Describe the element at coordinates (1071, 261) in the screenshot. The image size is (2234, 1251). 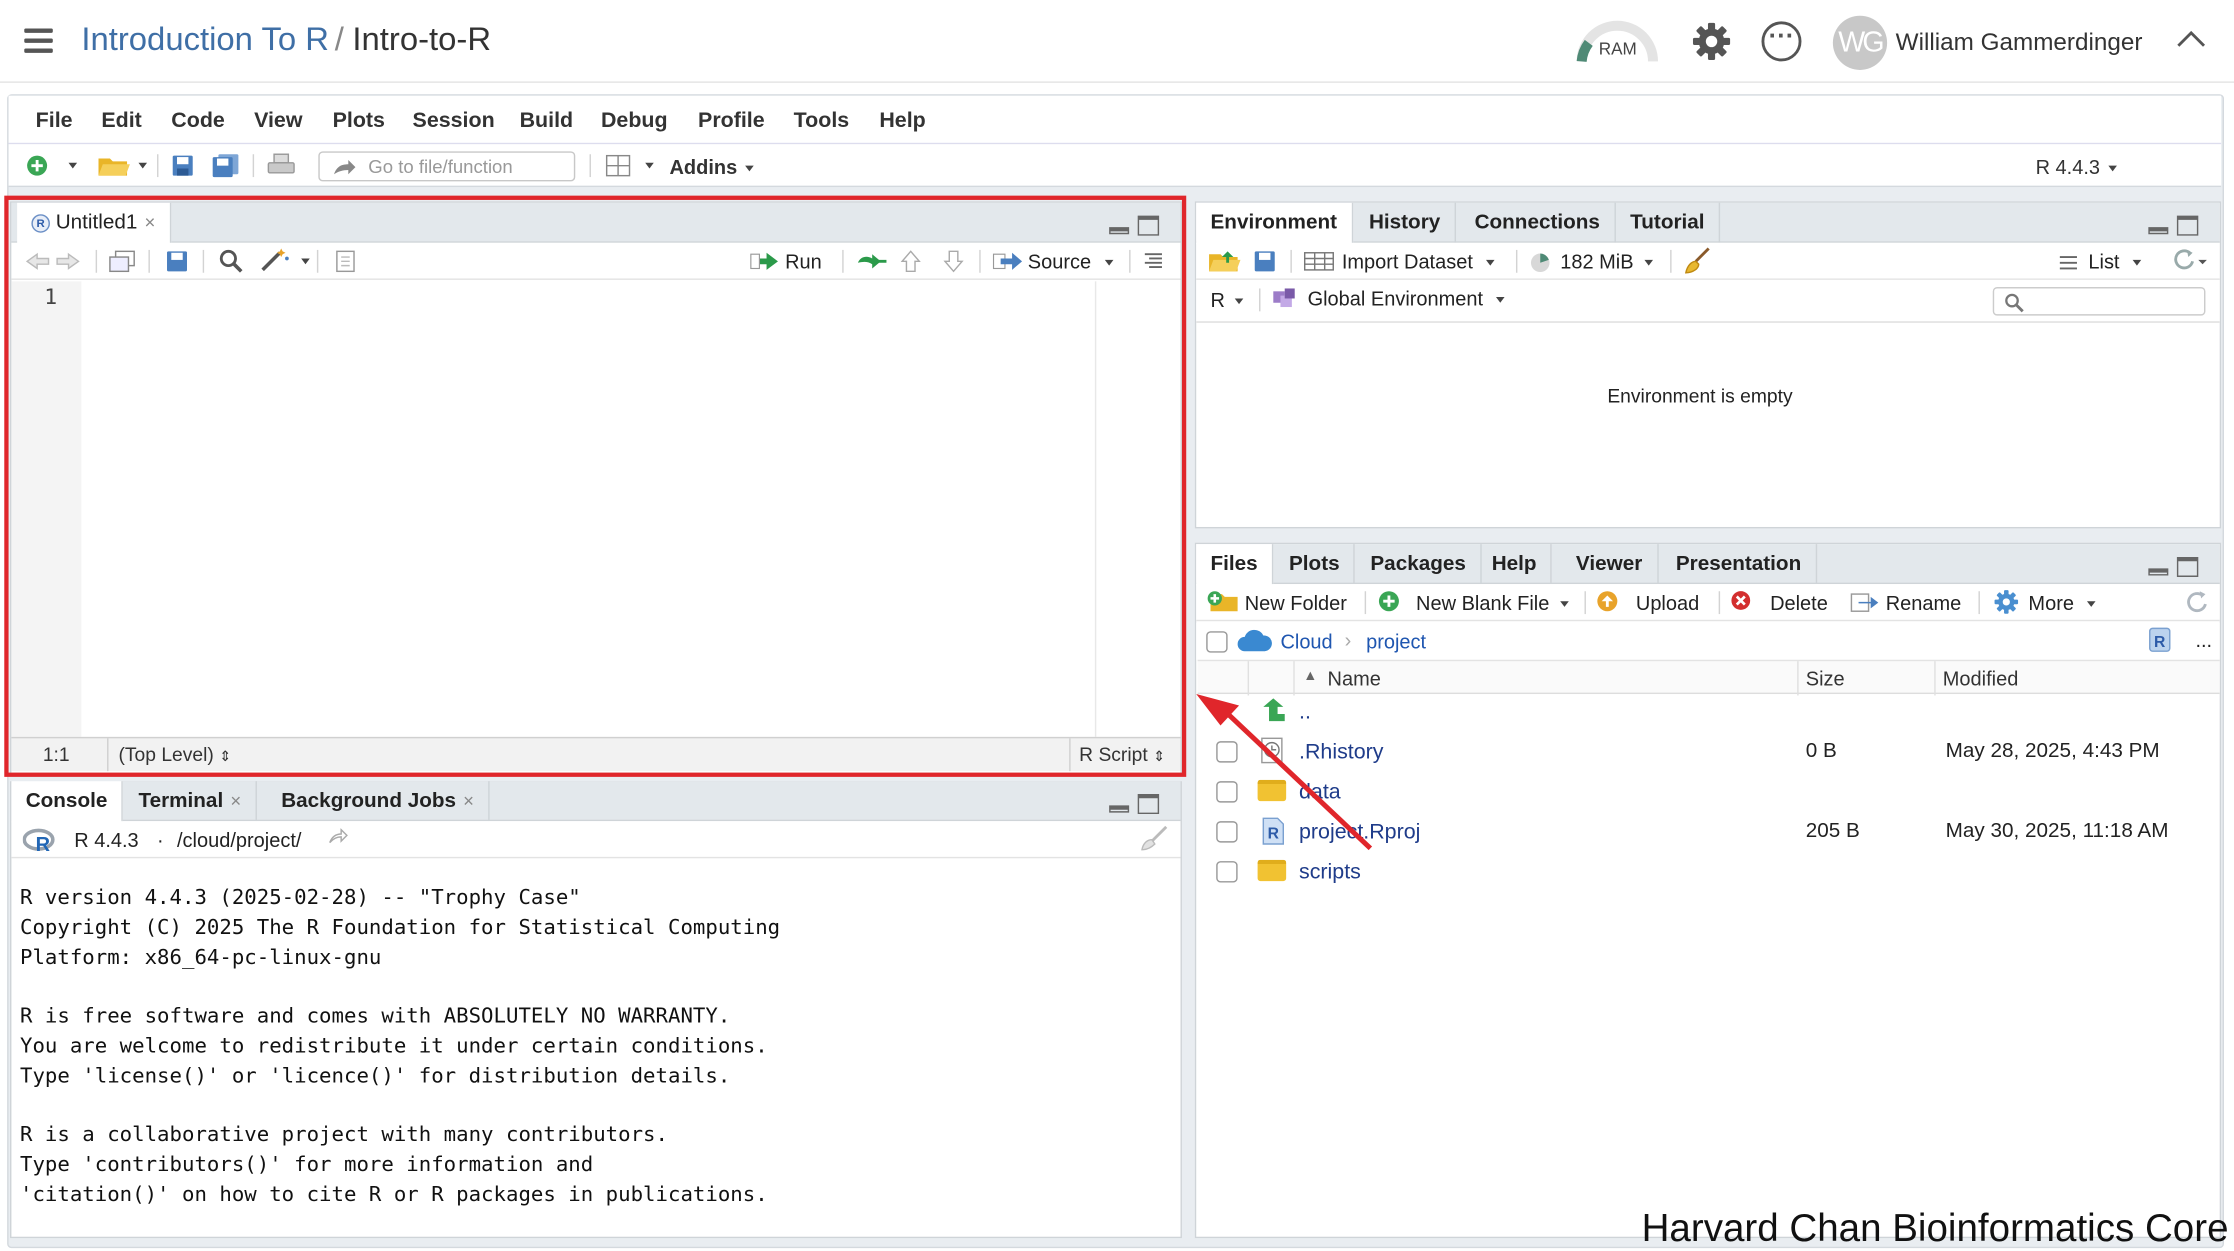
I see `source-button: Source` at that location.